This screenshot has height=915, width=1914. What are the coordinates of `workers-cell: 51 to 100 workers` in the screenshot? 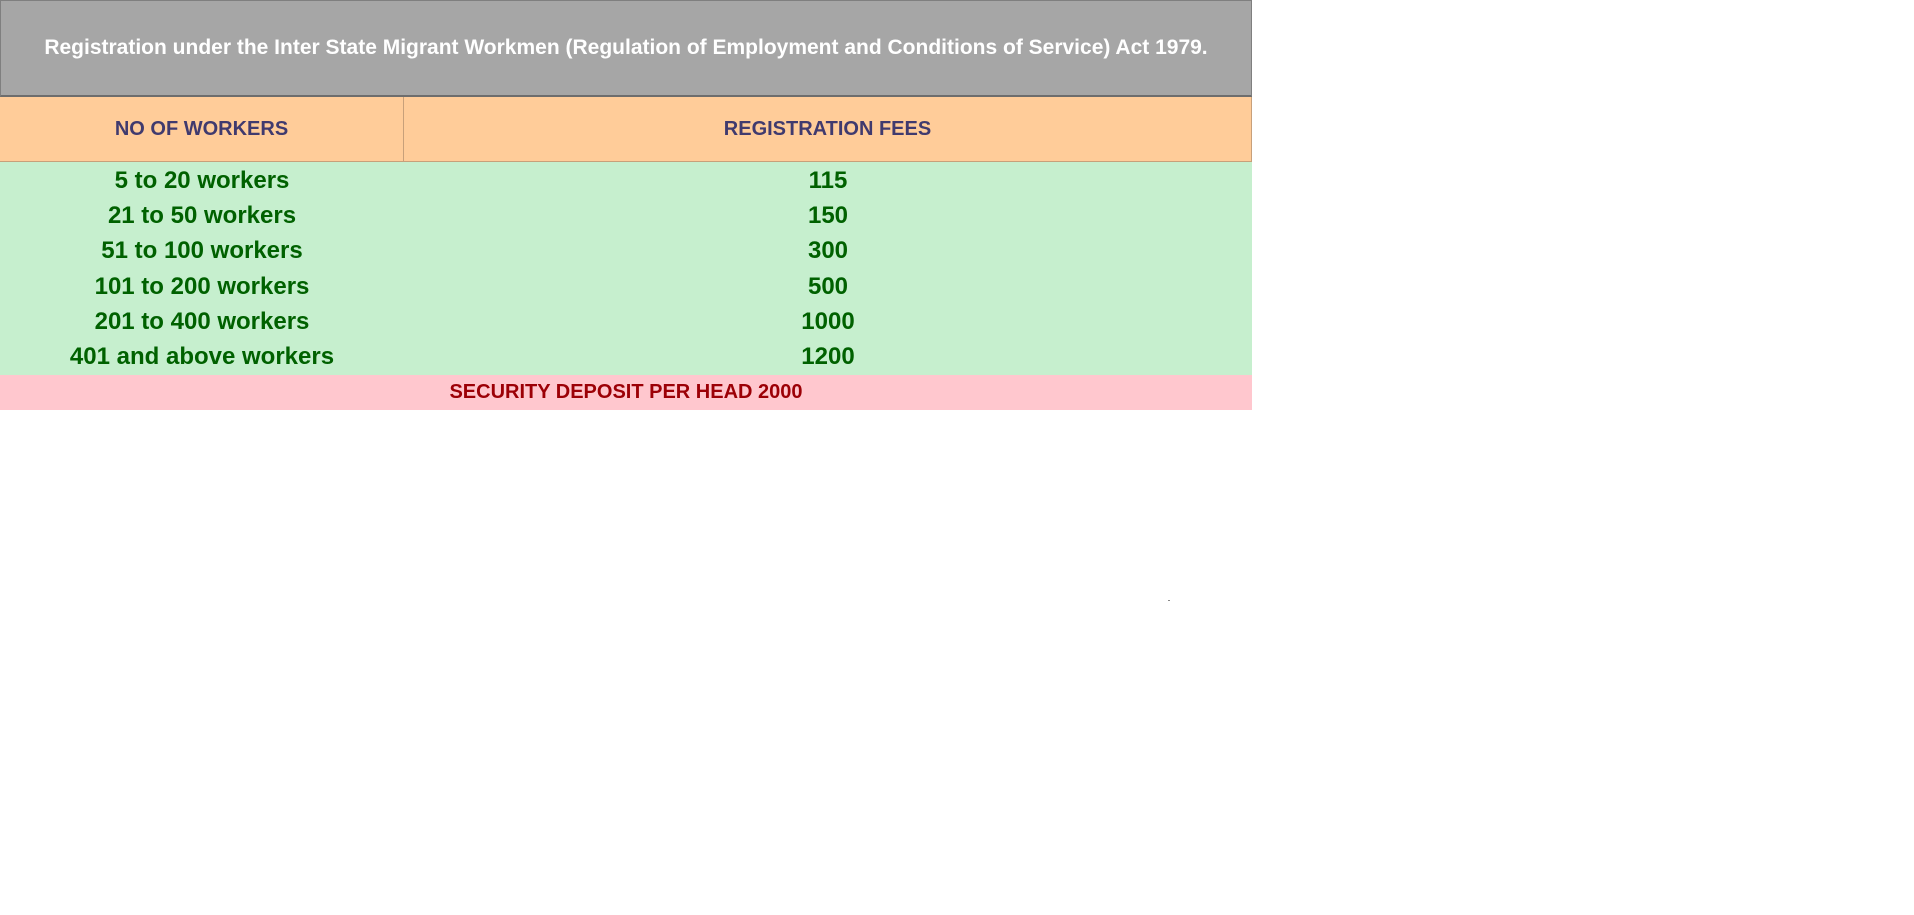 It's located at (202, 251).